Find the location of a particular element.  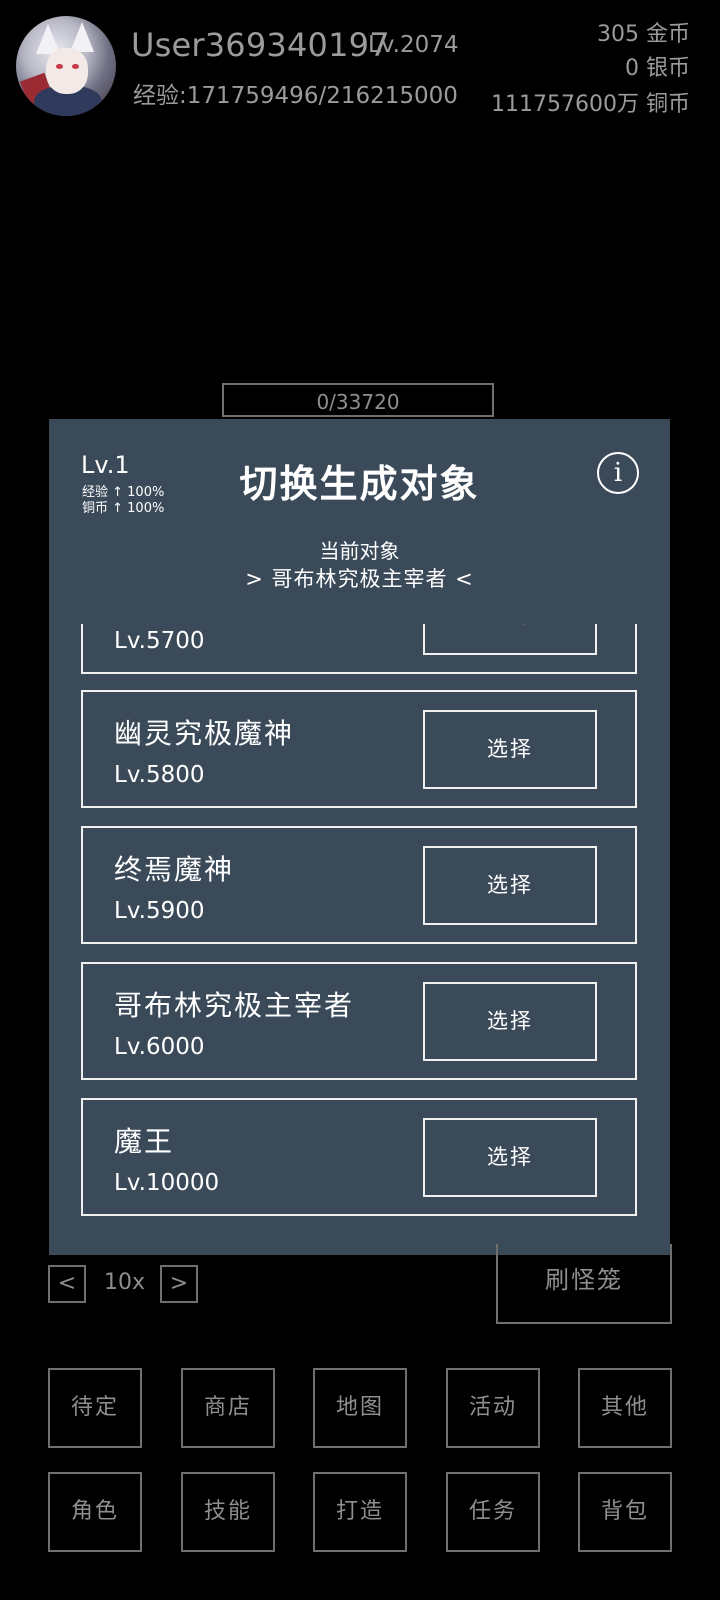

avatar is located at coordinates (66, 66).